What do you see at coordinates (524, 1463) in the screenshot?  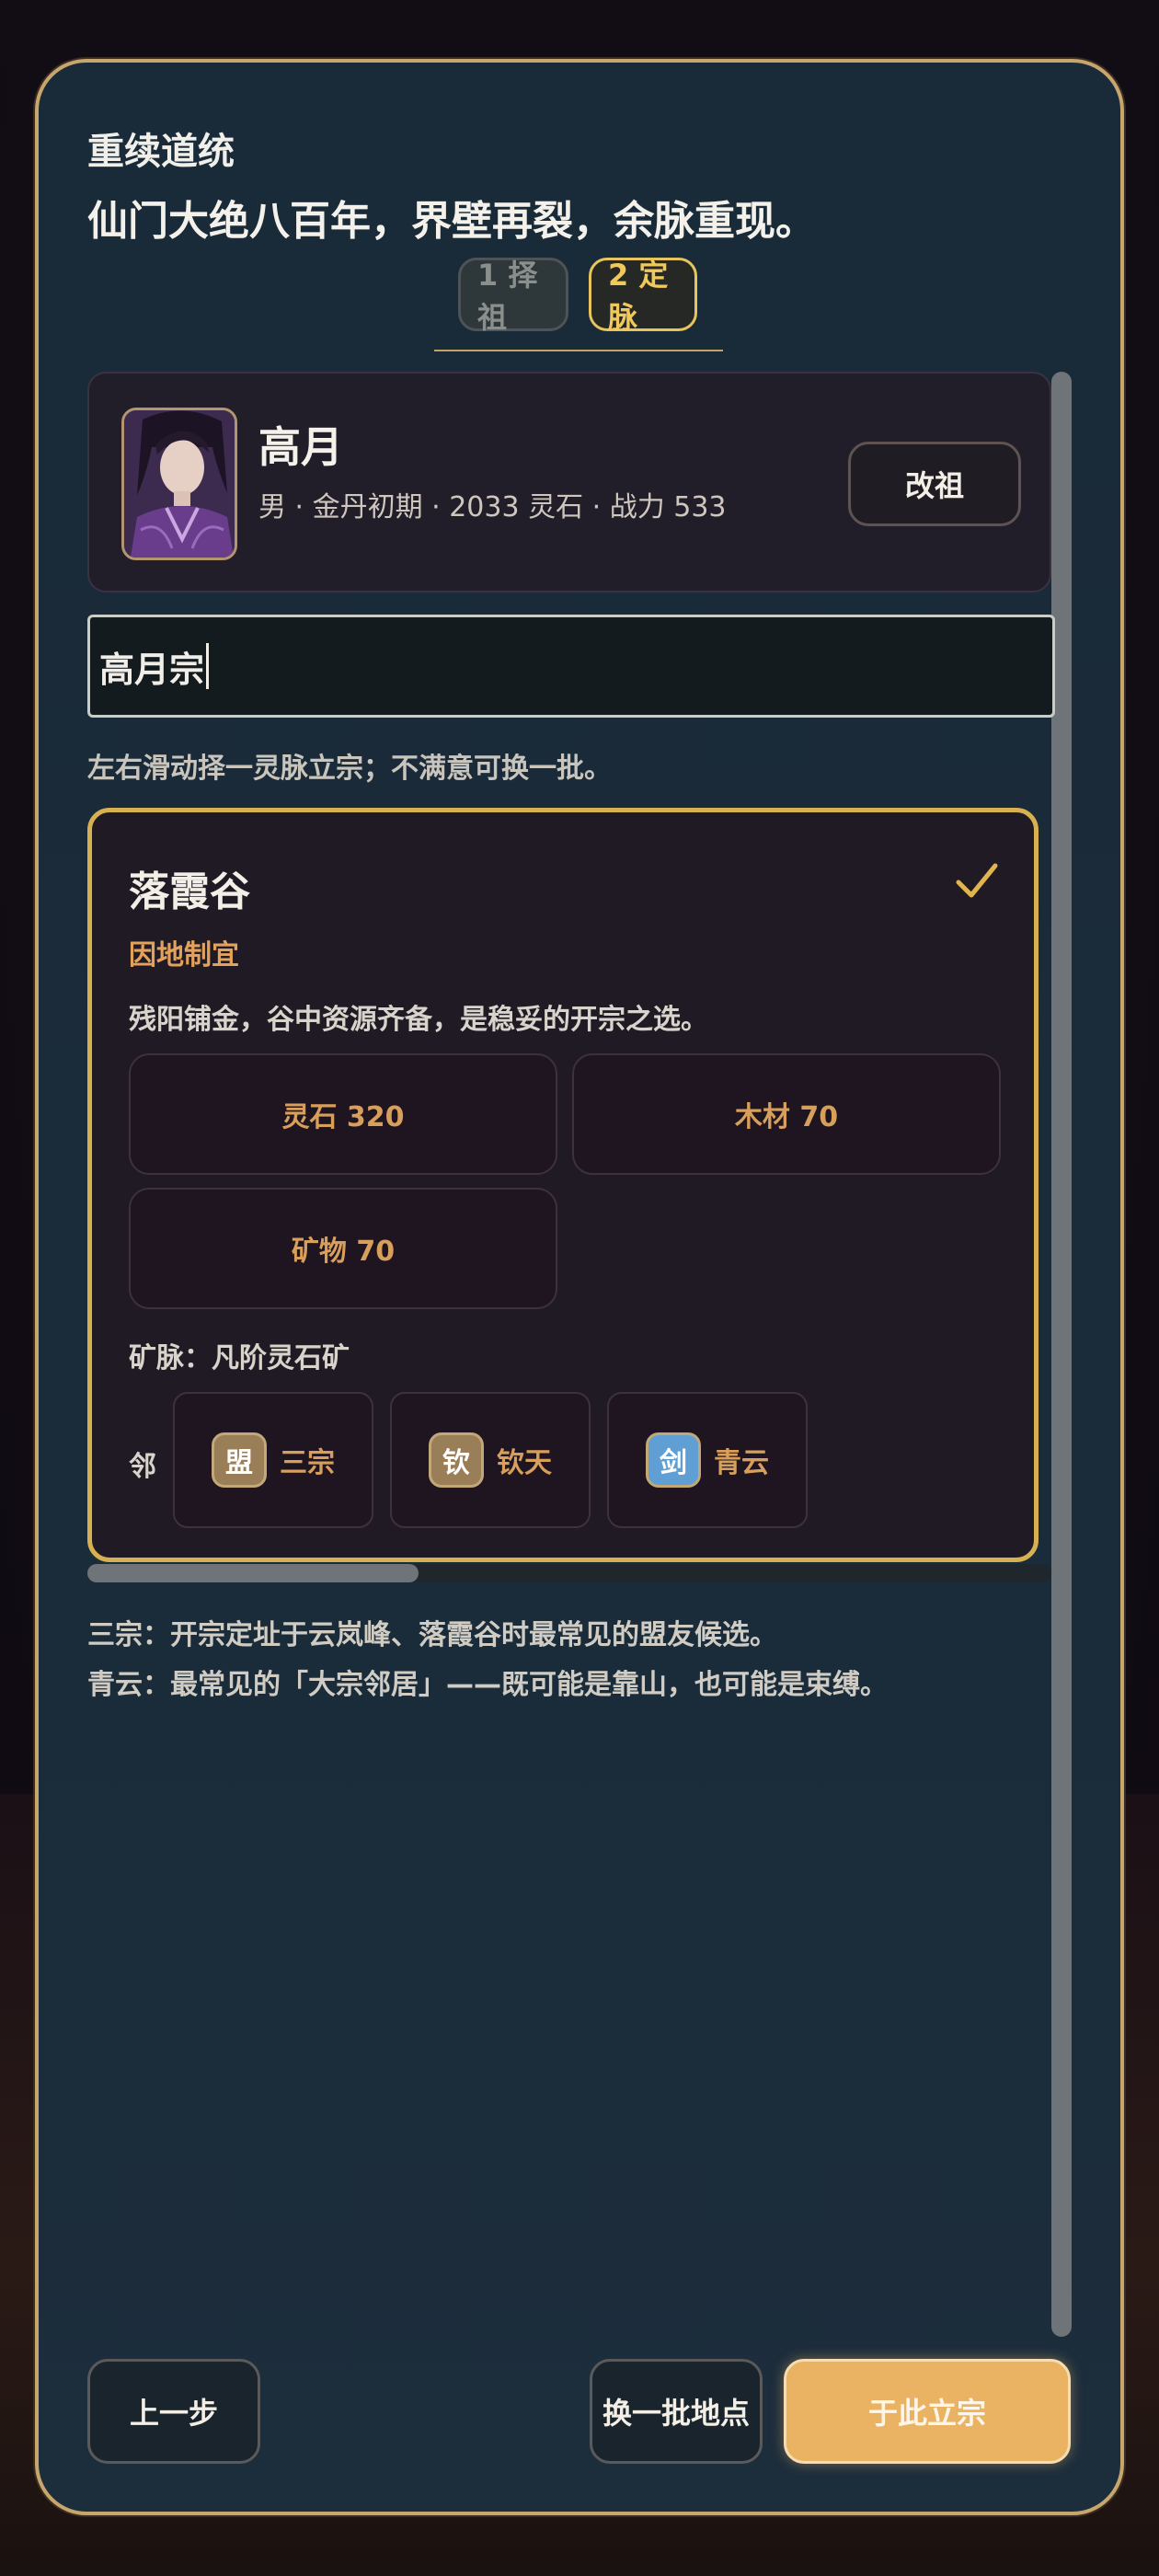 I see `neighbor-name: 钦天` at bounding box center [524, 1463].